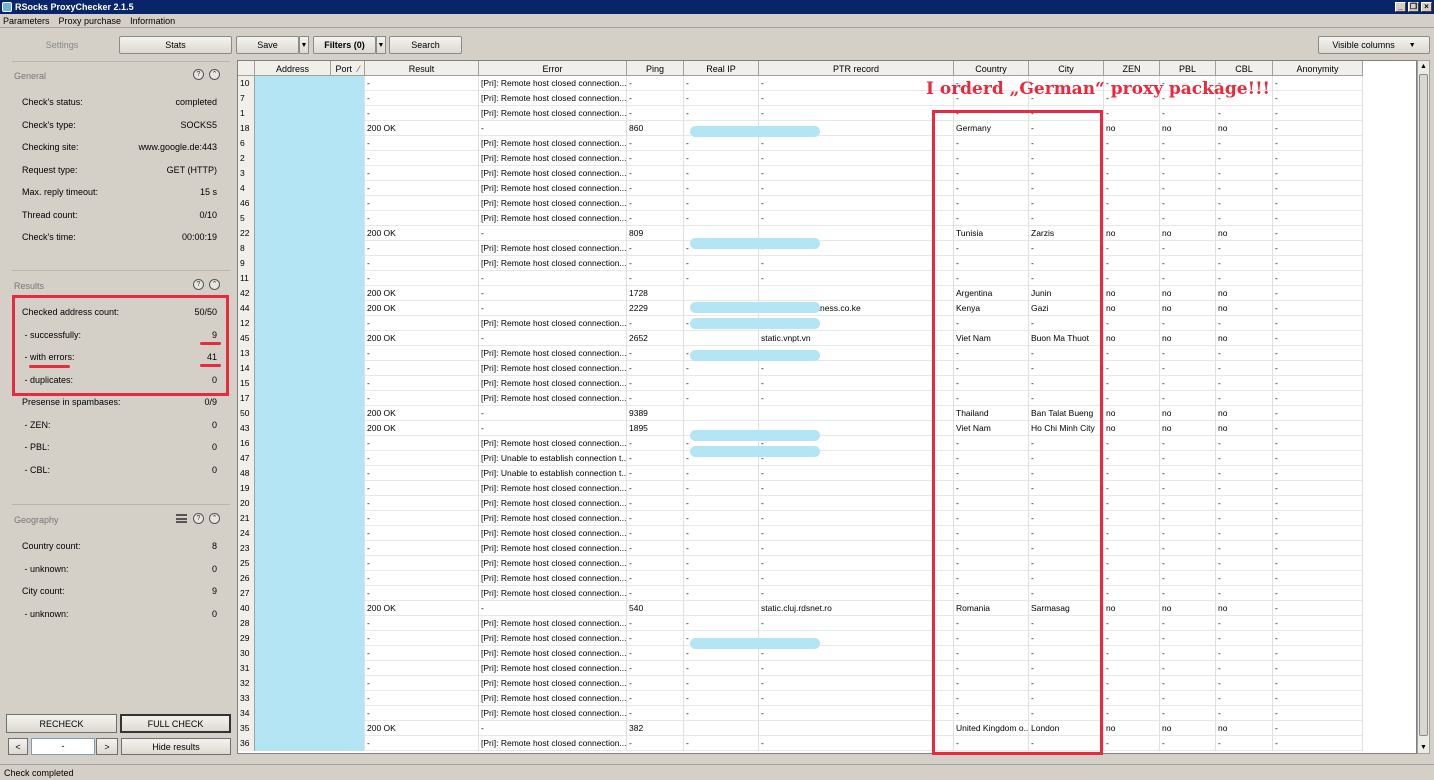 This screenshot has width=1434, height=780. Describe the element at coordinates (1188, 323) in the screenshot. I see `pbl-cell: -` at that location.